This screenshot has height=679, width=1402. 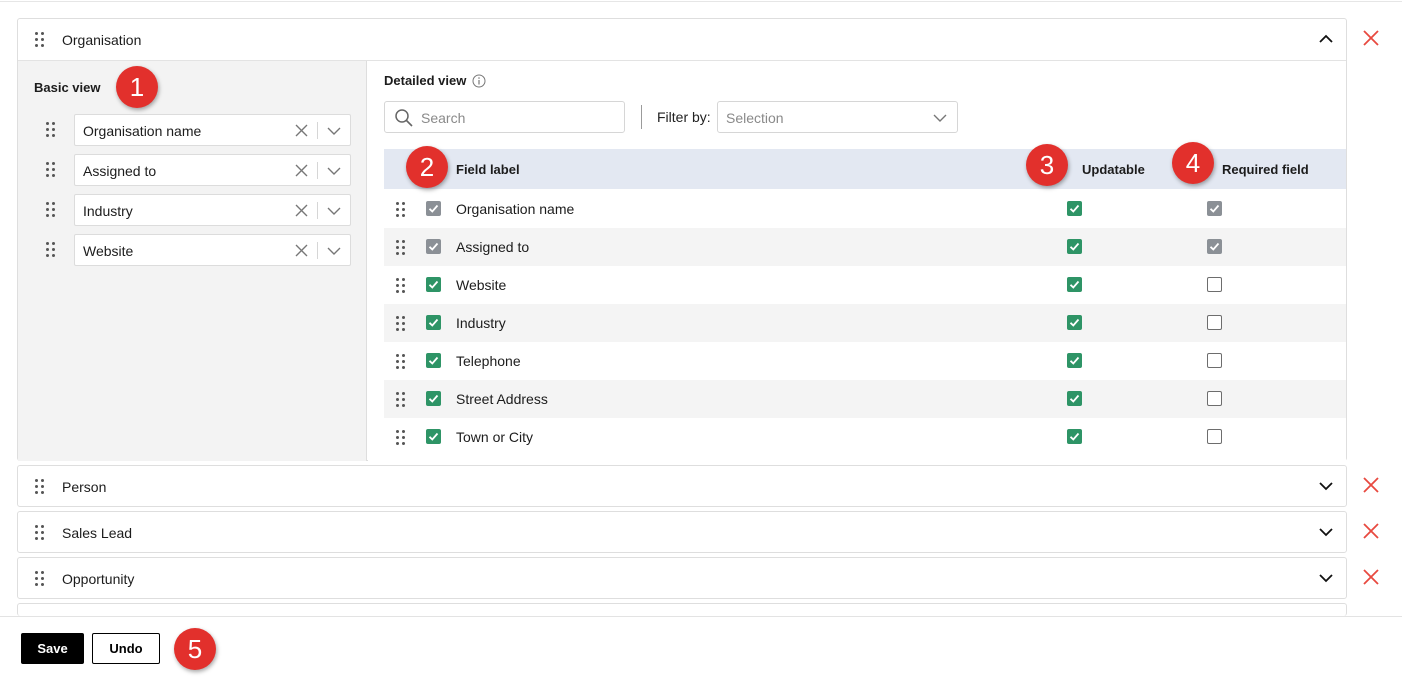 I want to click on table-row: Industry, so click(x=865, y=323).